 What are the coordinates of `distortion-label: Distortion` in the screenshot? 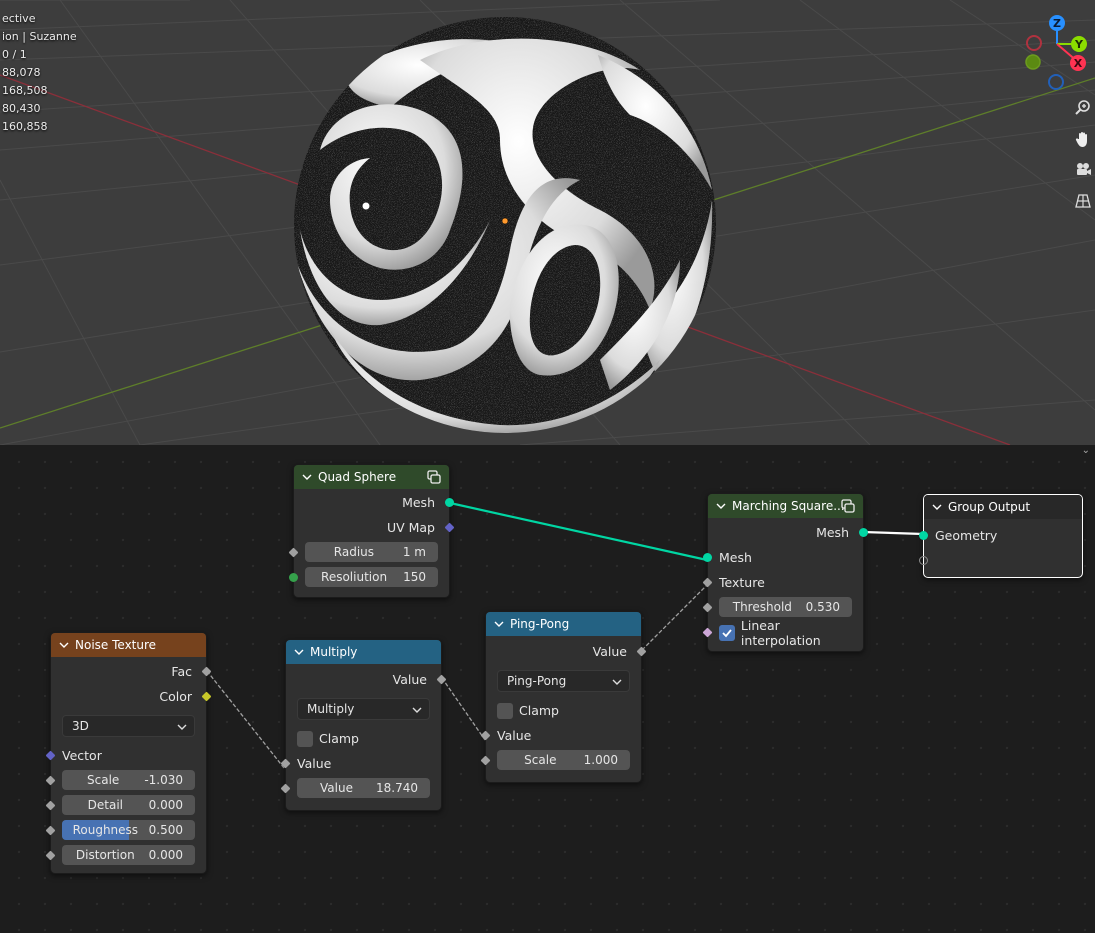 It's located at (105, 855).